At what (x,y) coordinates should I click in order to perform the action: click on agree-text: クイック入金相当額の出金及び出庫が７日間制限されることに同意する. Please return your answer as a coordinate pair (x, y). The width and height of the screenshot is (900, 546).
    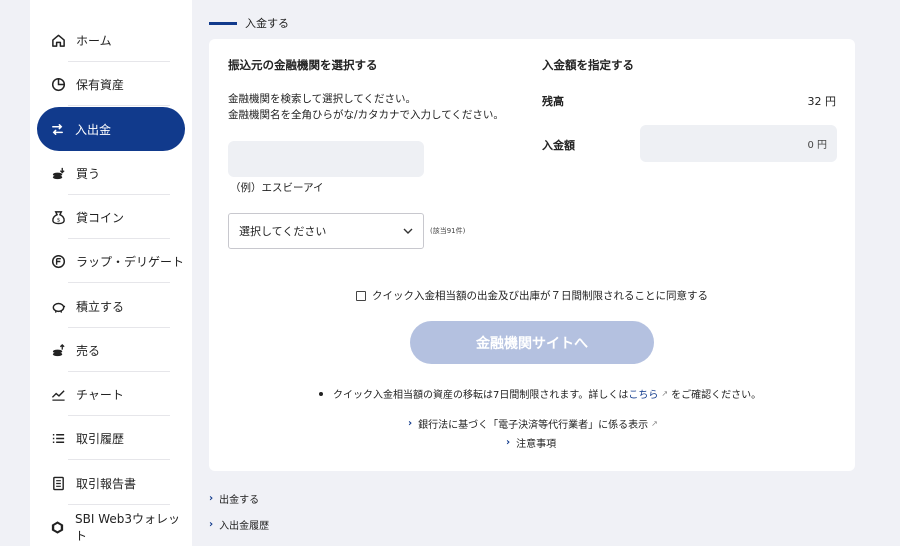
    Looking at the image, I should click on (540, 296).